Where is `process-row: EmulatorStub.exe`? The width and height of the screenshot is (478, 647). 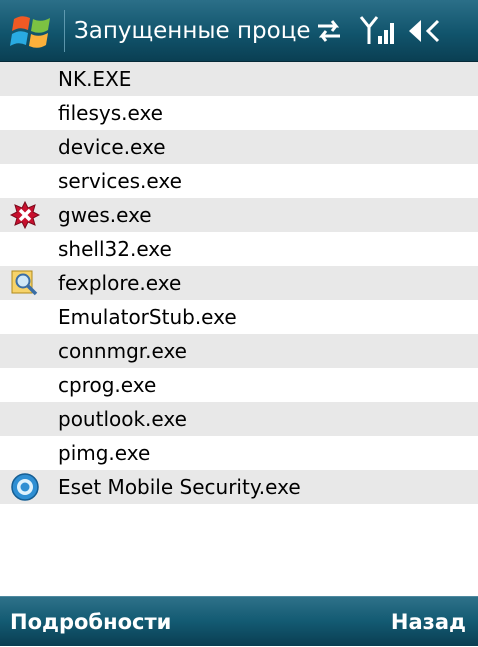
process-row: EmulatorStub.exe is located at coordinates (239, 317).